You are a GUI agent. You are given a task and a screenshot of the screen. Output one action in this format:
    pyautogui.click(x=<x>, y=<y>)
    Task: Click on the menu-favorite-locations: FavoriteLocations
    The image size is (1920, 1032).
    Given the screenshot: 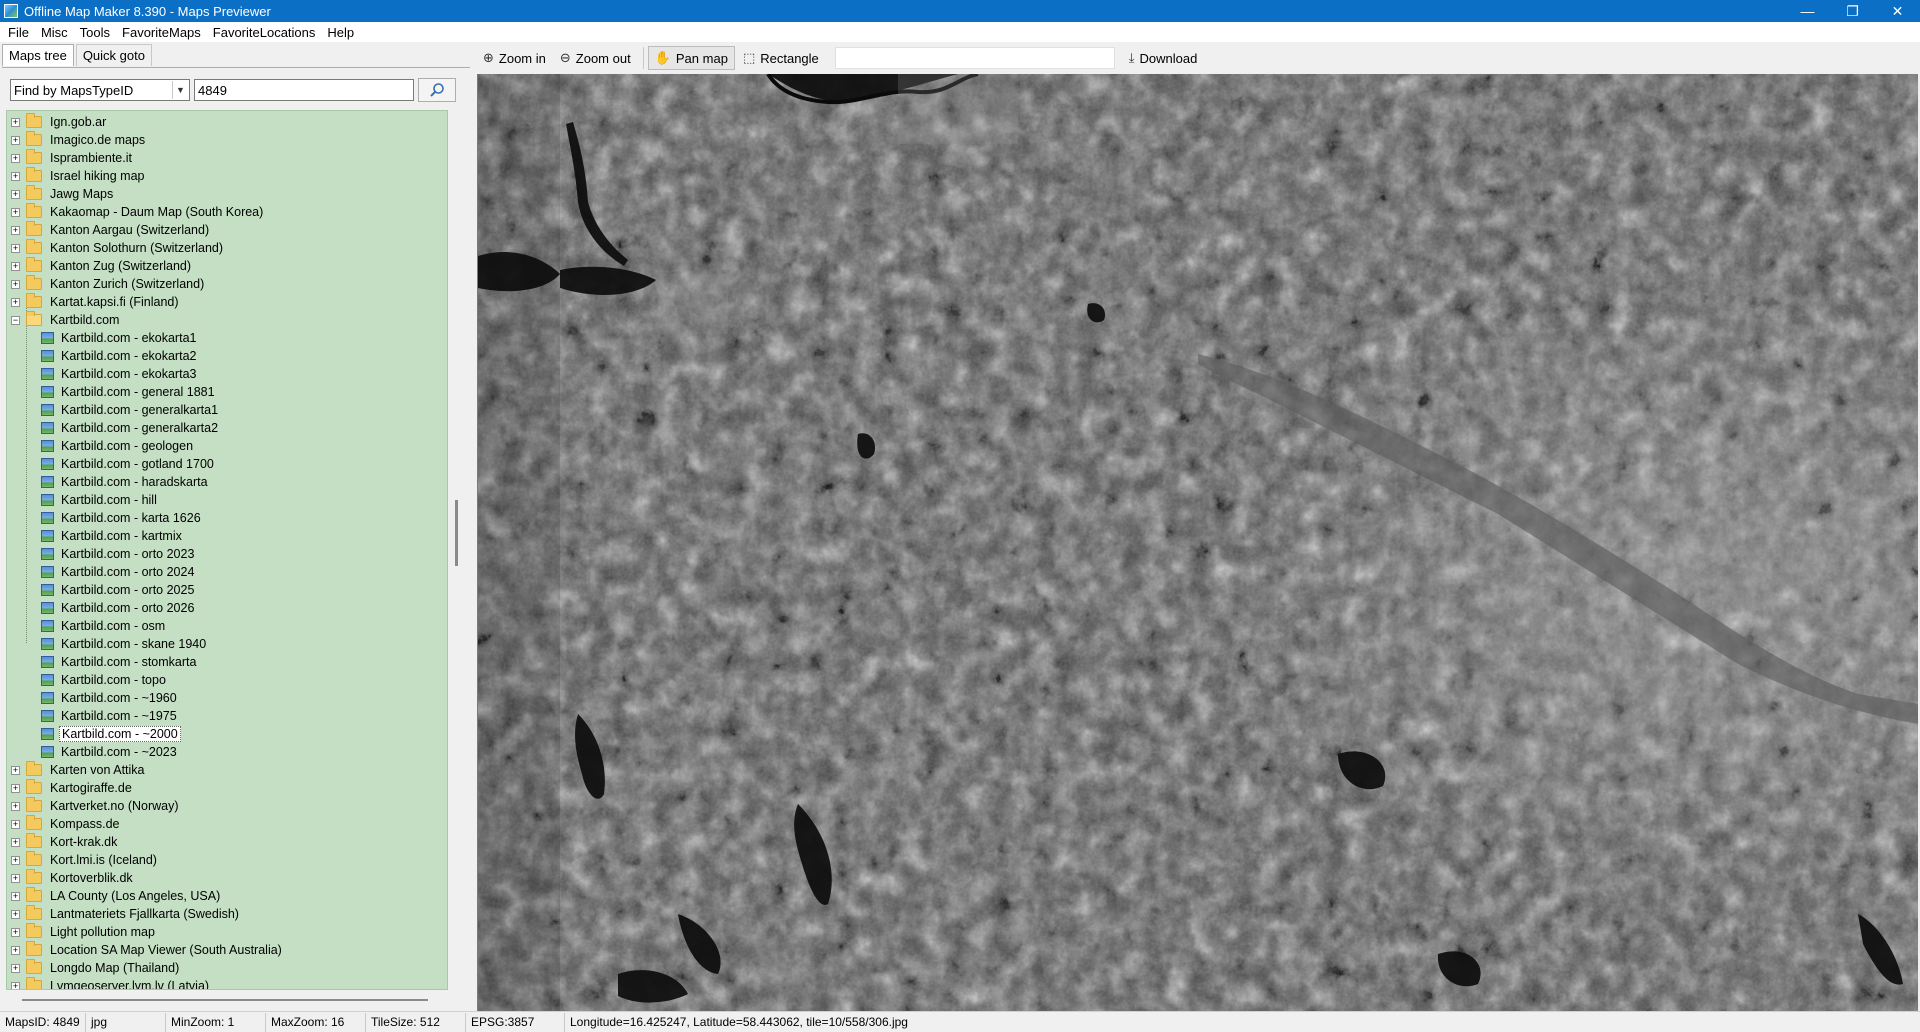 What is the action you would take?
    pyautogui.click(x=264, y=32)
    